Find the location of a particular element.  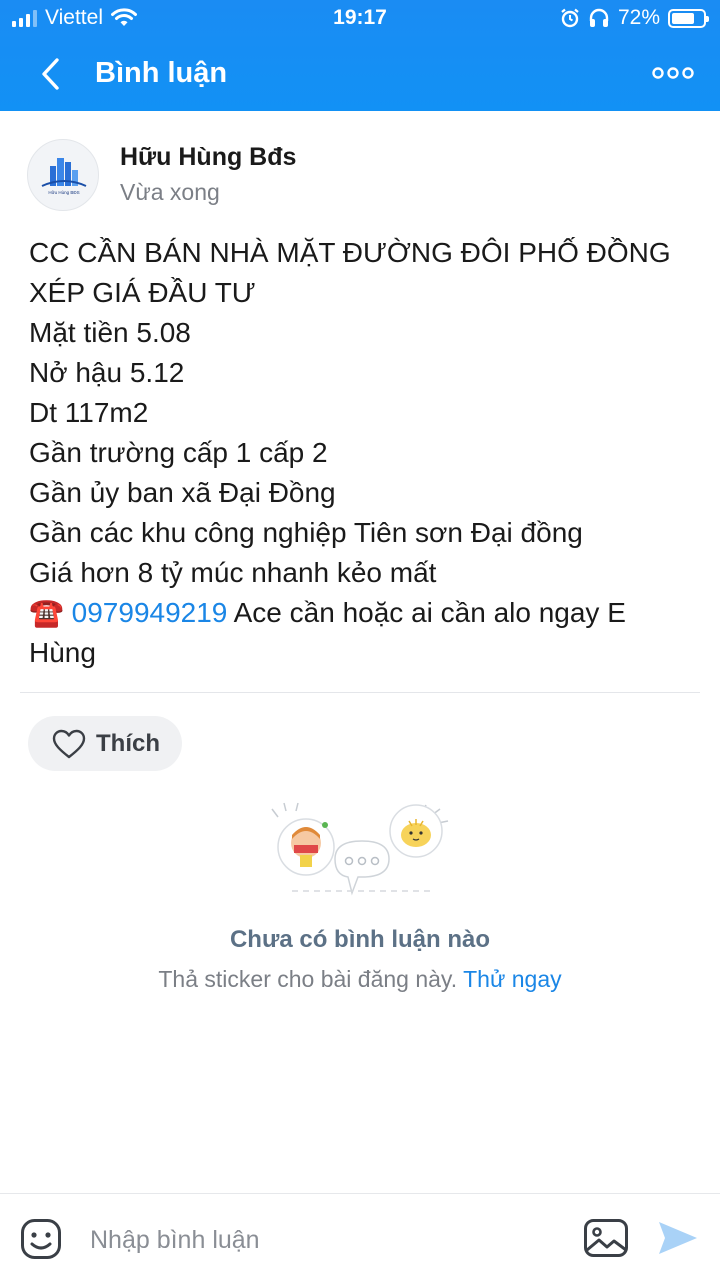

avatar-caption: Hữu Hùng BĐS is located at coordinates (63, 192).